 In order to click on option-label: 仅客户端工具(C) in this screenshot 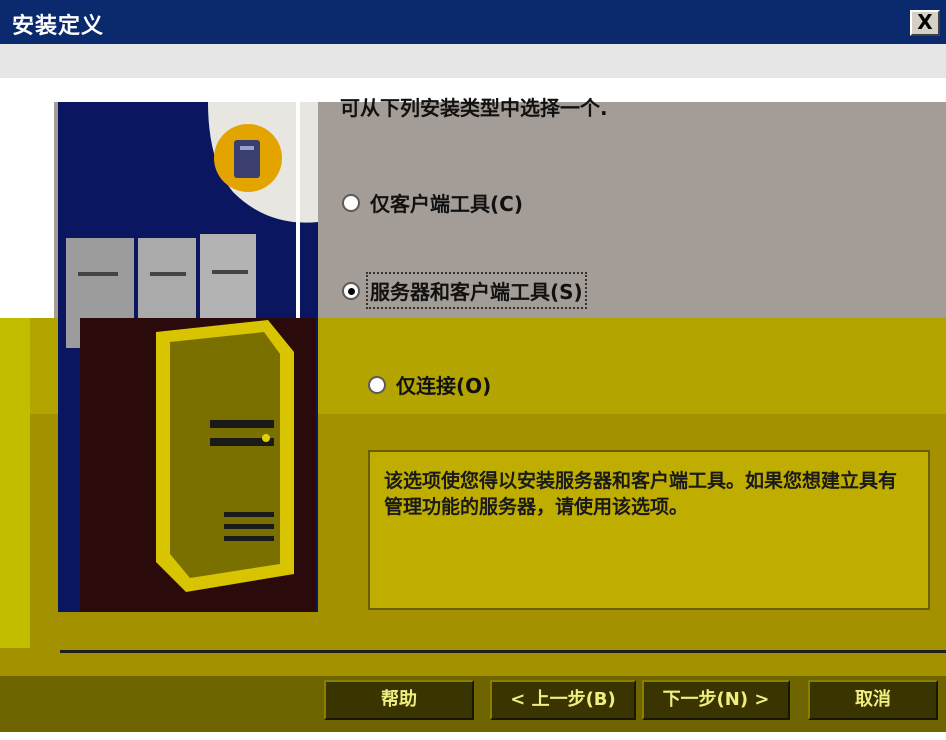, I will do `click(446, 204)`.